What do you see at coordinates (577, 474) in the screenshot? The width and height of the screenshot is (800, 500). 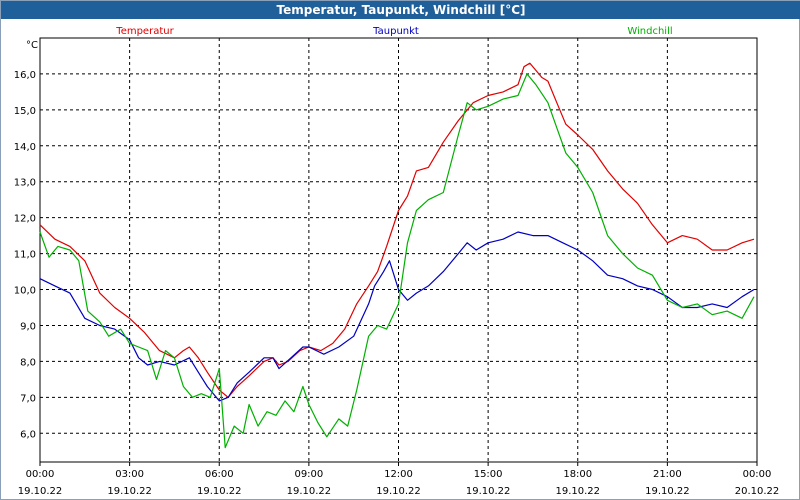 I see `x-tick-time: 18:00` at bounding box center [577, 474].